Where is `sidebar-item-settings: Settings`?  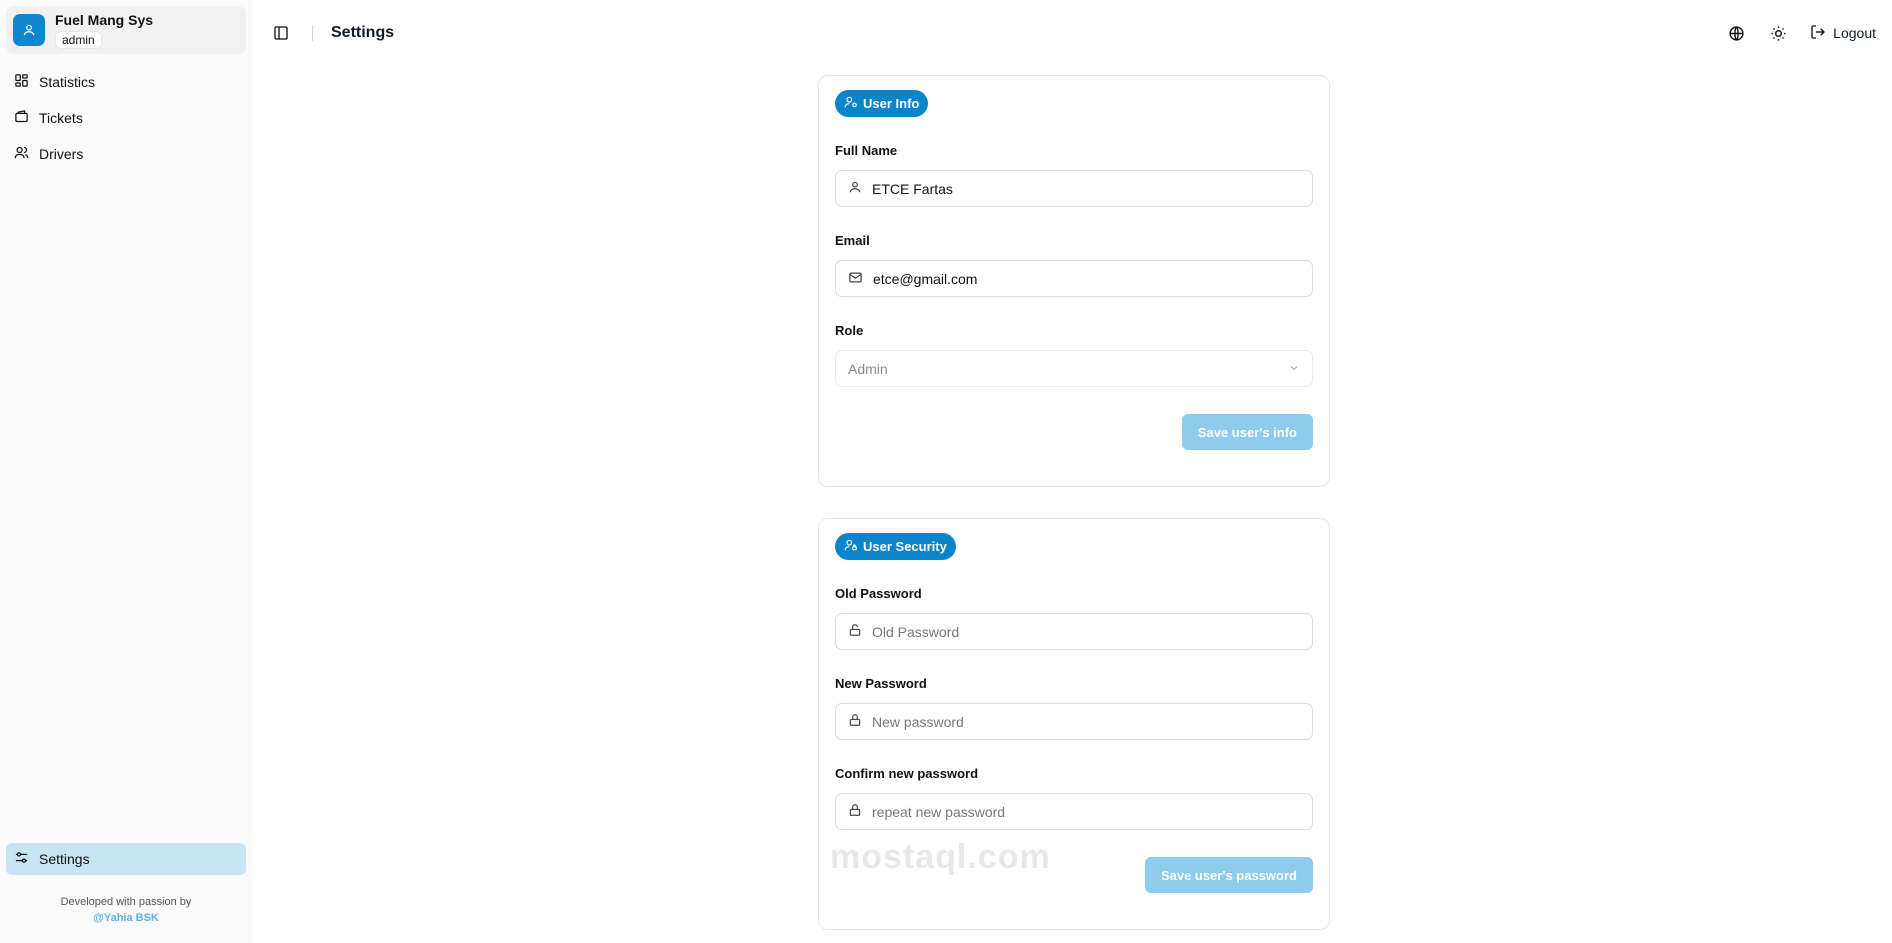
sidebar-item-settings: Settings is located at coordinates (126, 859).